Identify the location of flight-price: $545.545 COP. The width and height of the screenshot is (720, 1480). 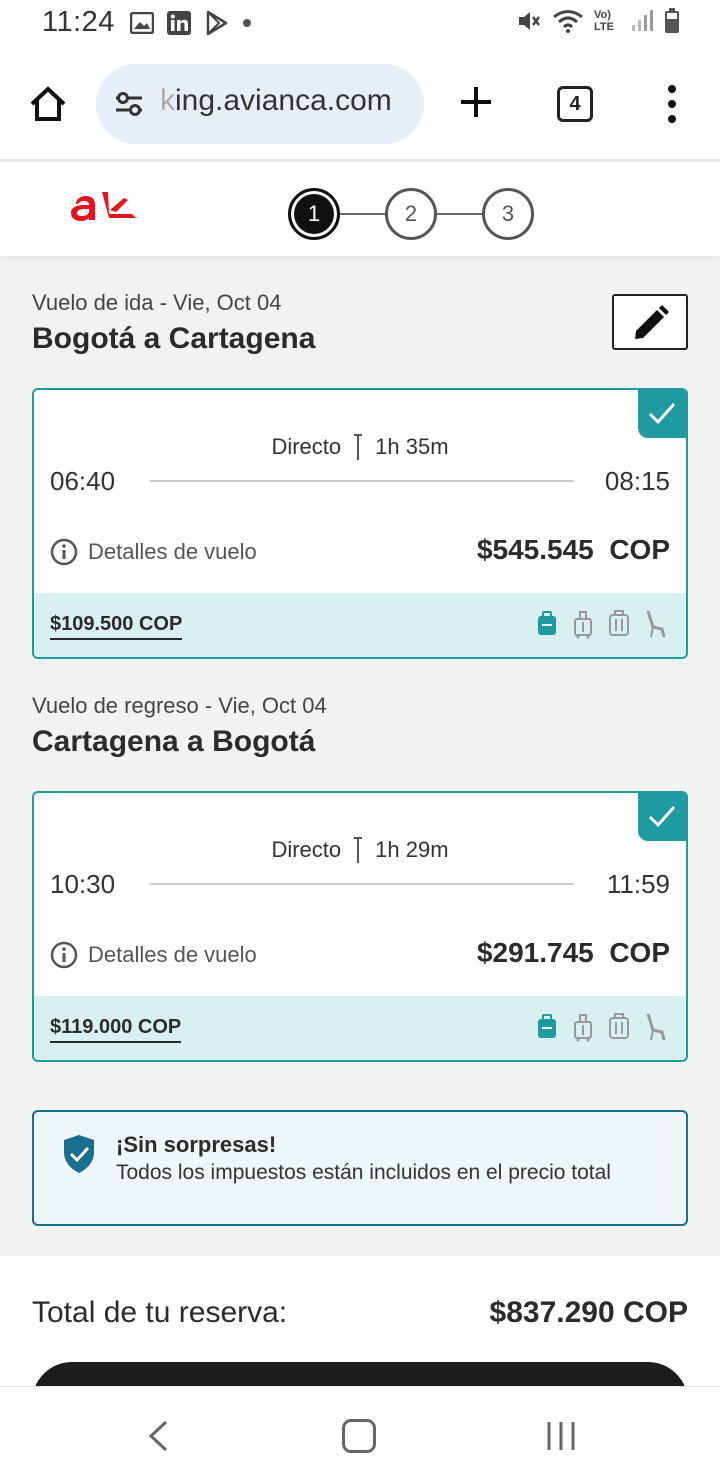
(573, 550).